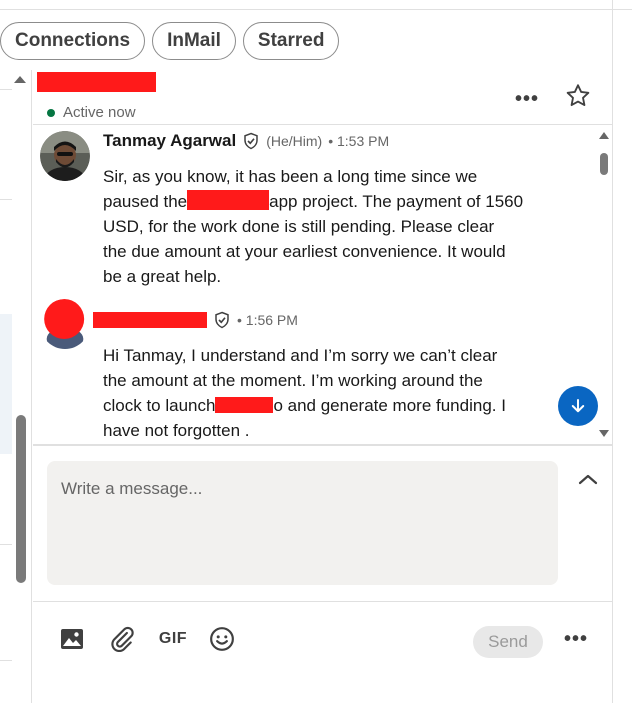 This screenshot has height=703, width=632. I want to click on panel-right-border, so click(612, 351).